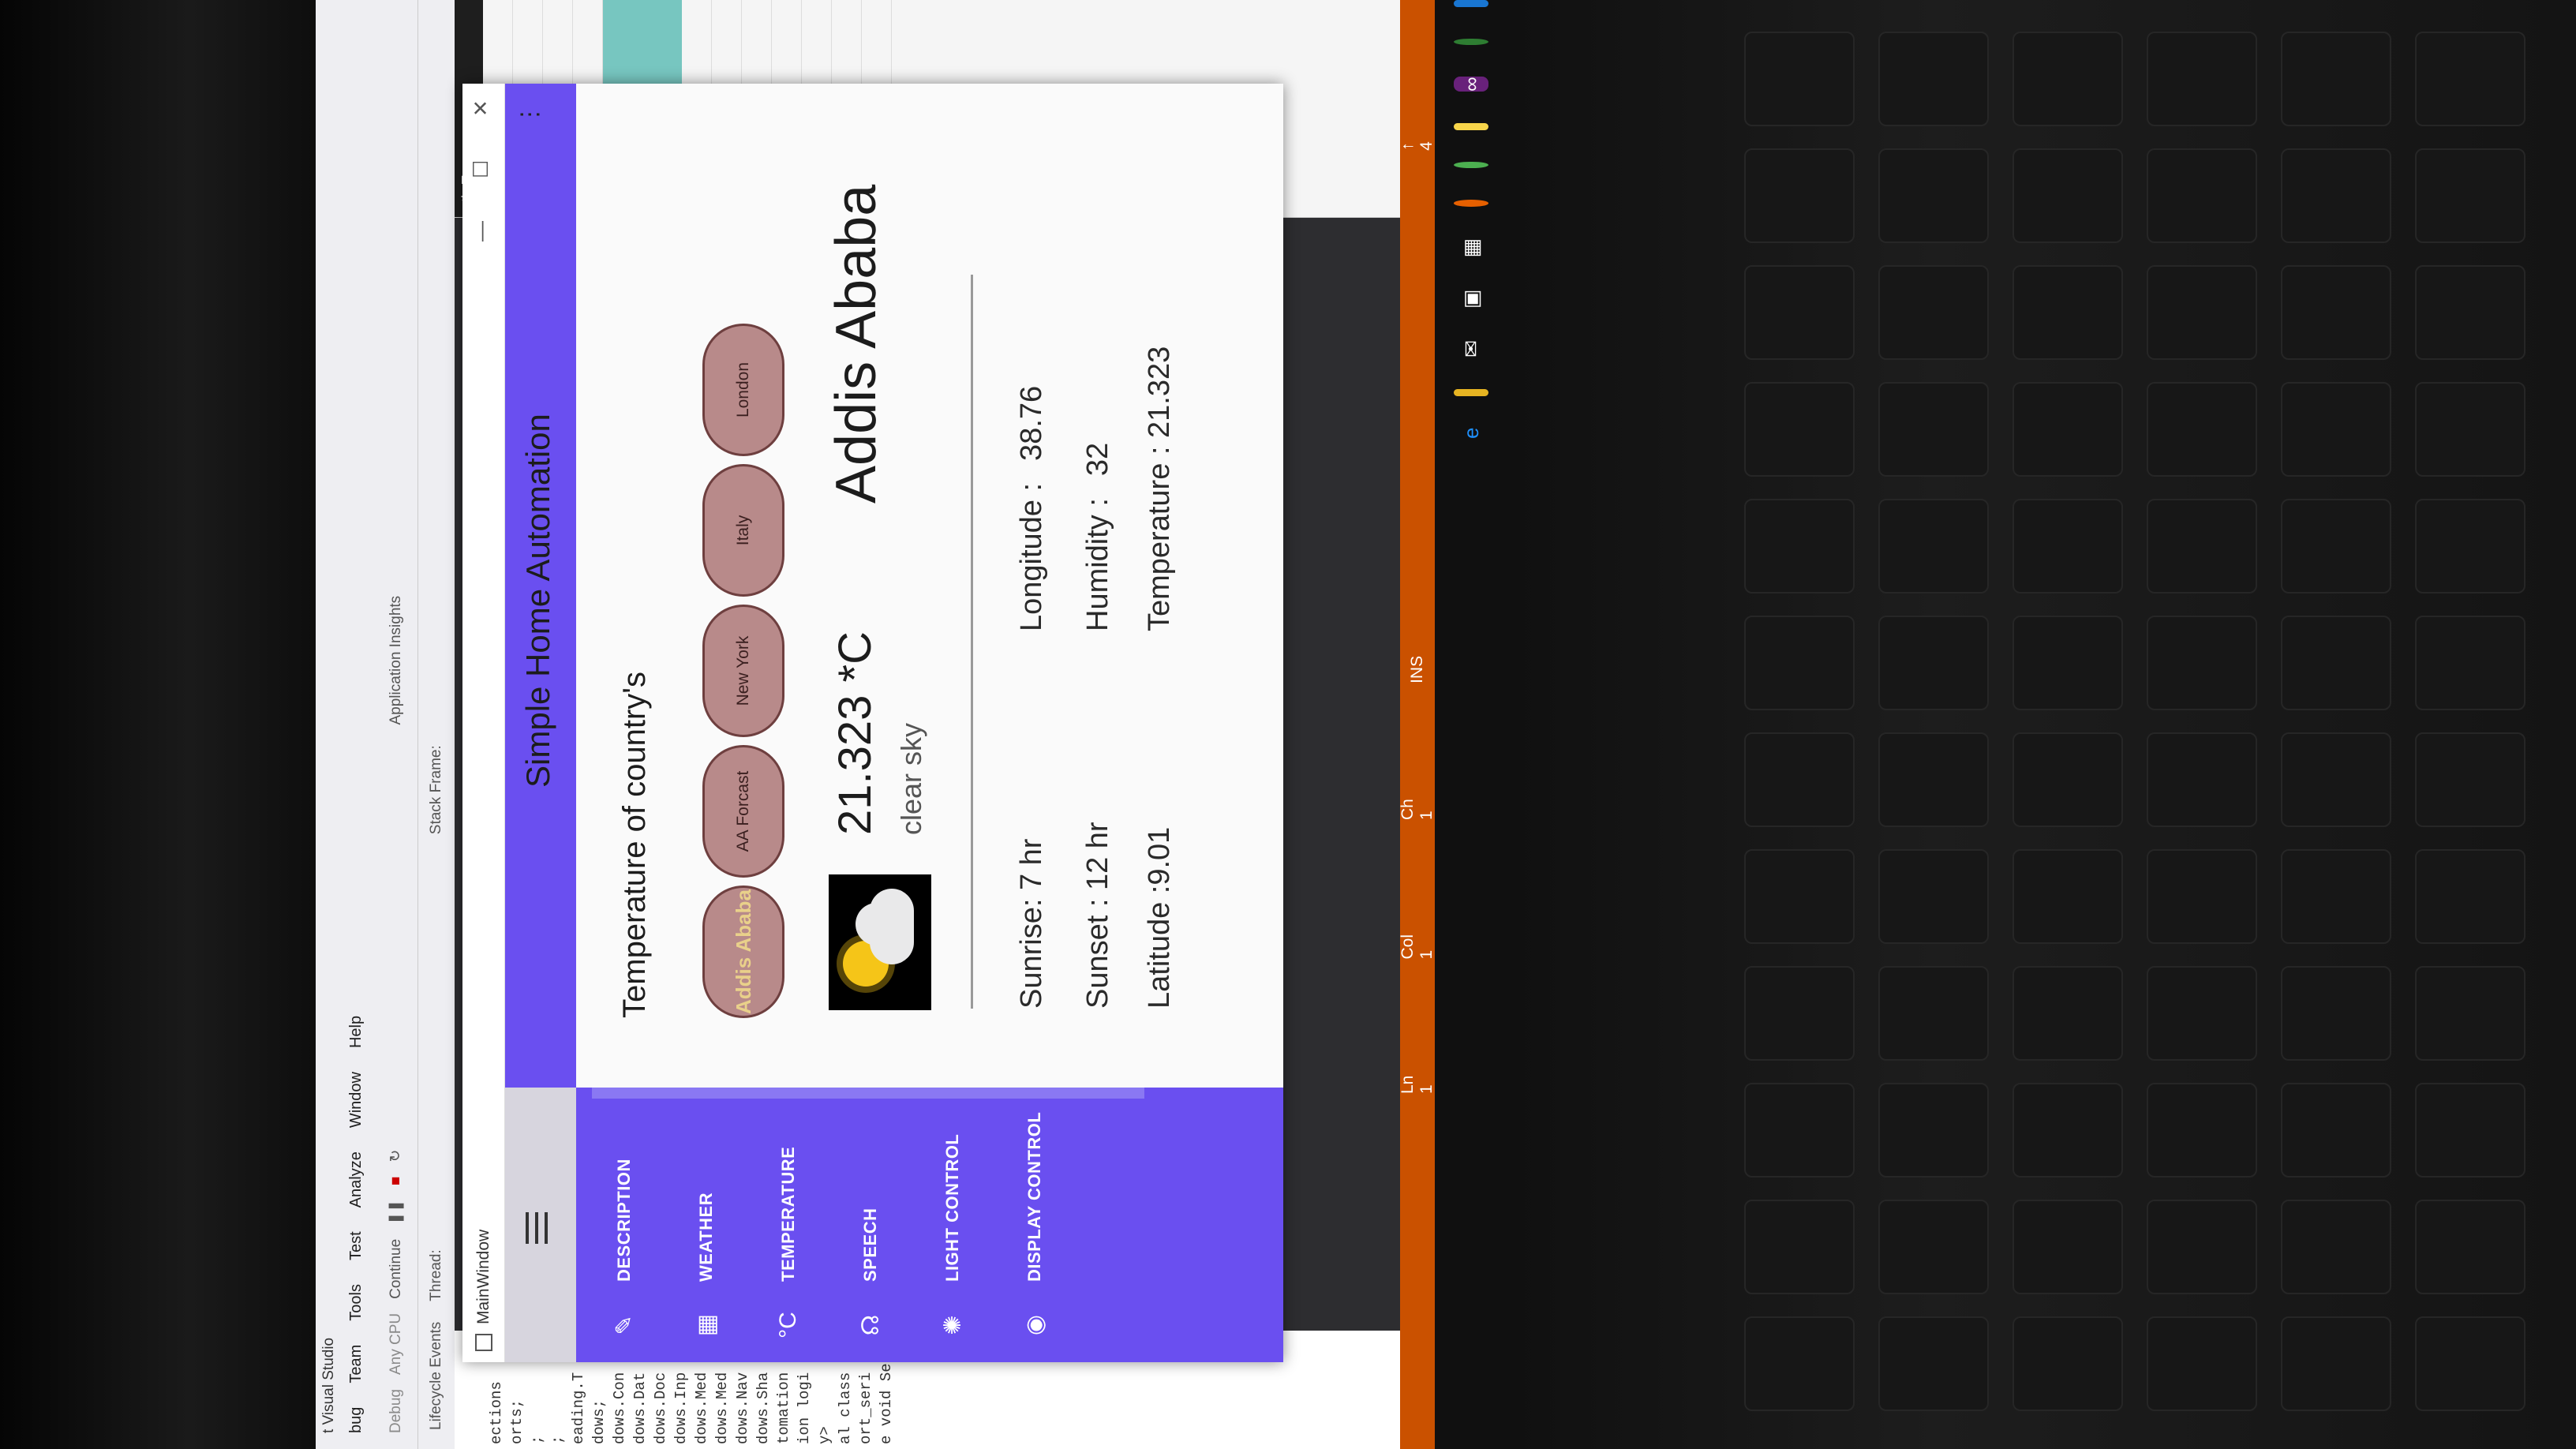  I want to click on speech-icon: ☊, so click(870, 1325).